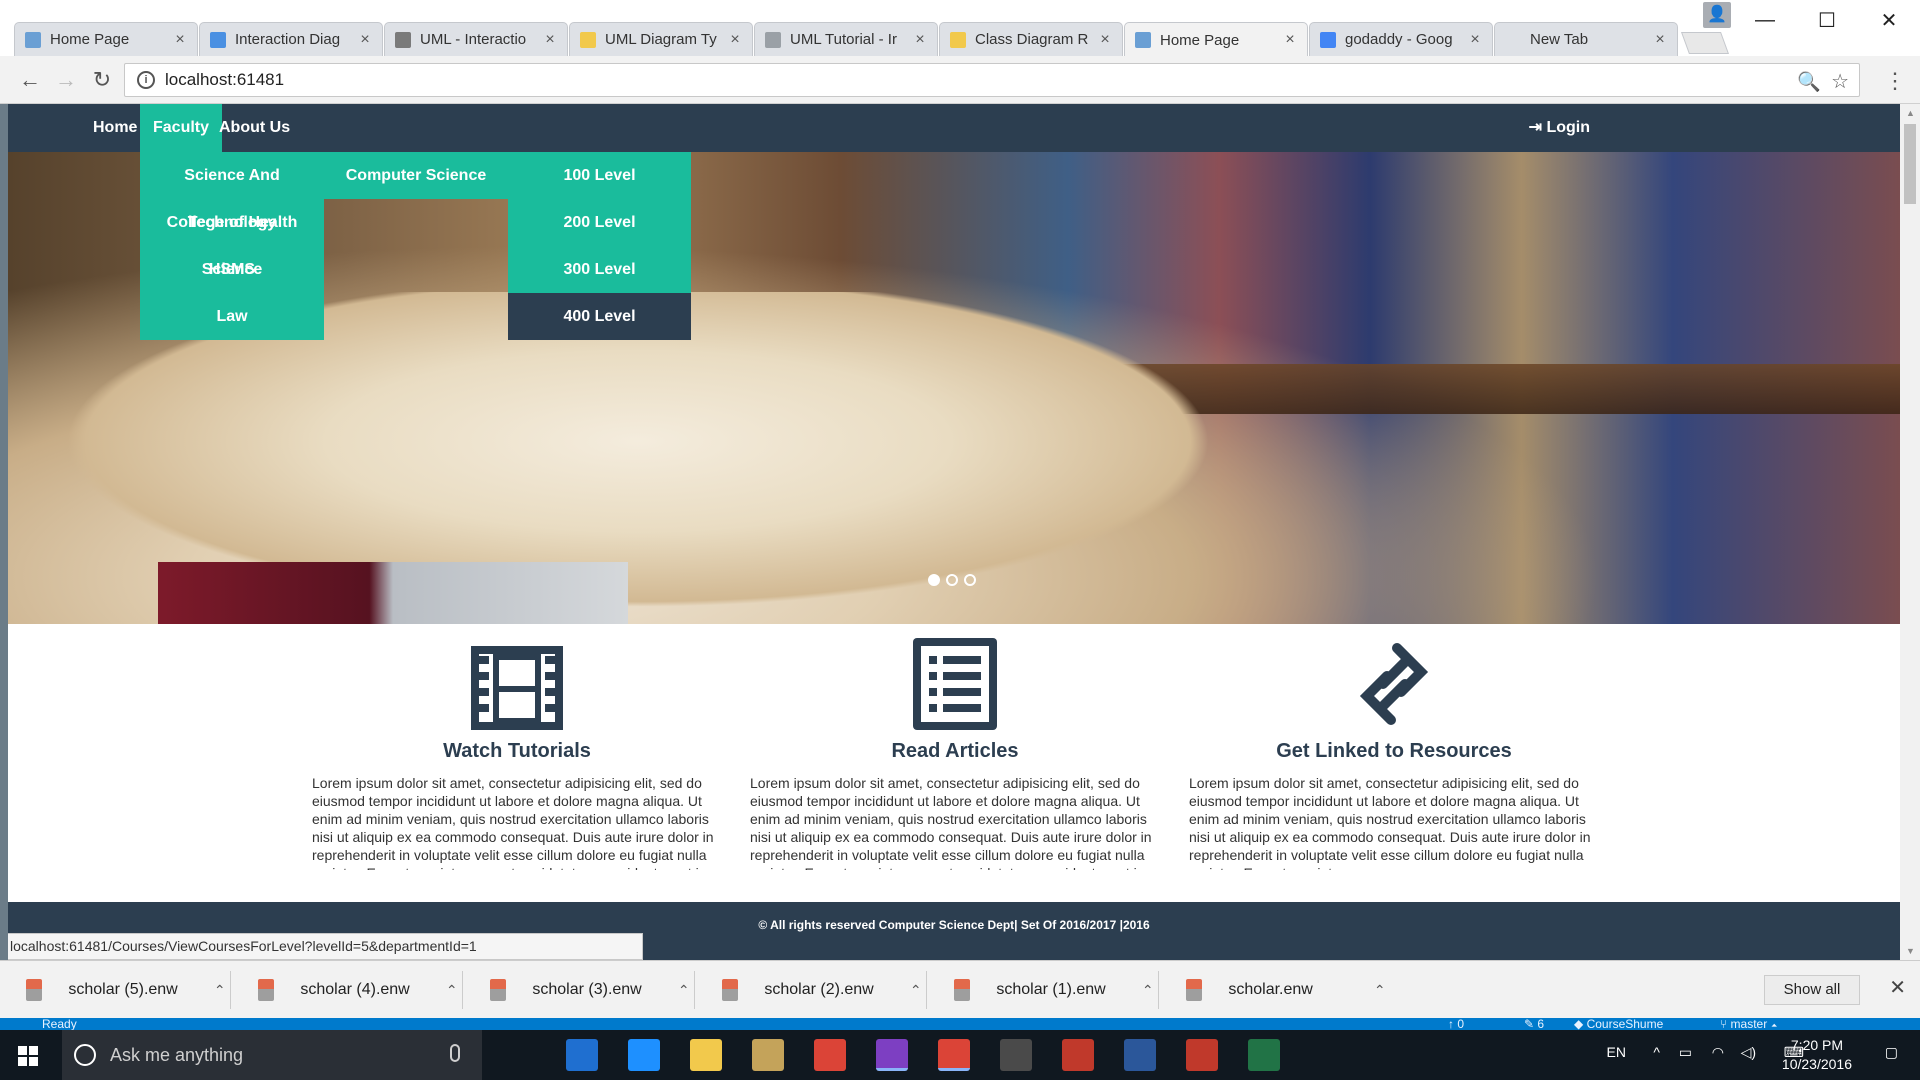  Describe the element at coordinates (232, 238) in the screenshot. I see `faculty-menu-item: College of Health Science` at that location.